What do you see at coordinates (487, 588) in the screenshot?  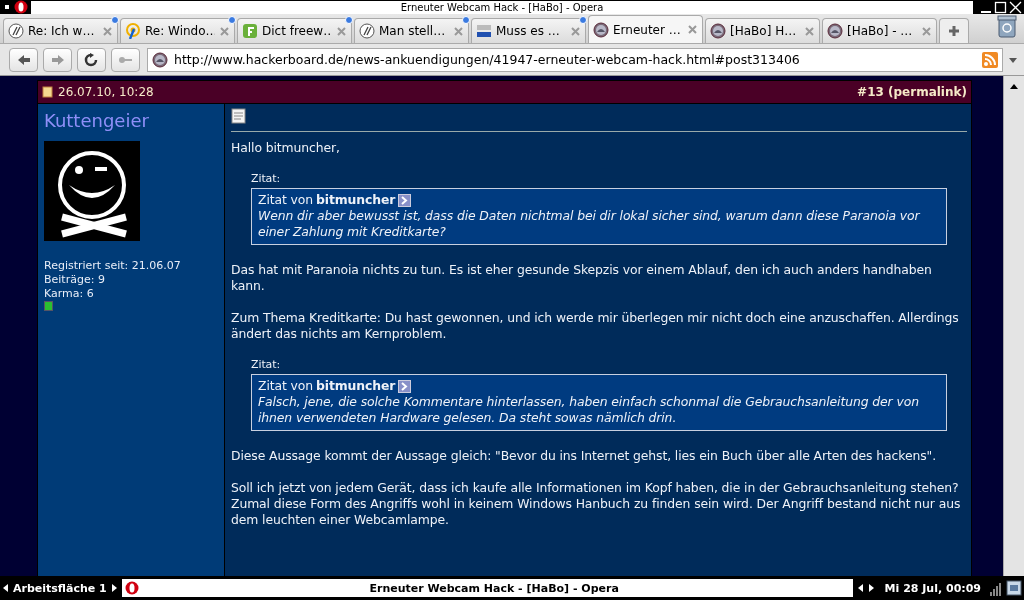 I see `taskbar-window-button: Erneuter Webcam Hack - [HaBo] - Opera` at bounding box center [487, 588].